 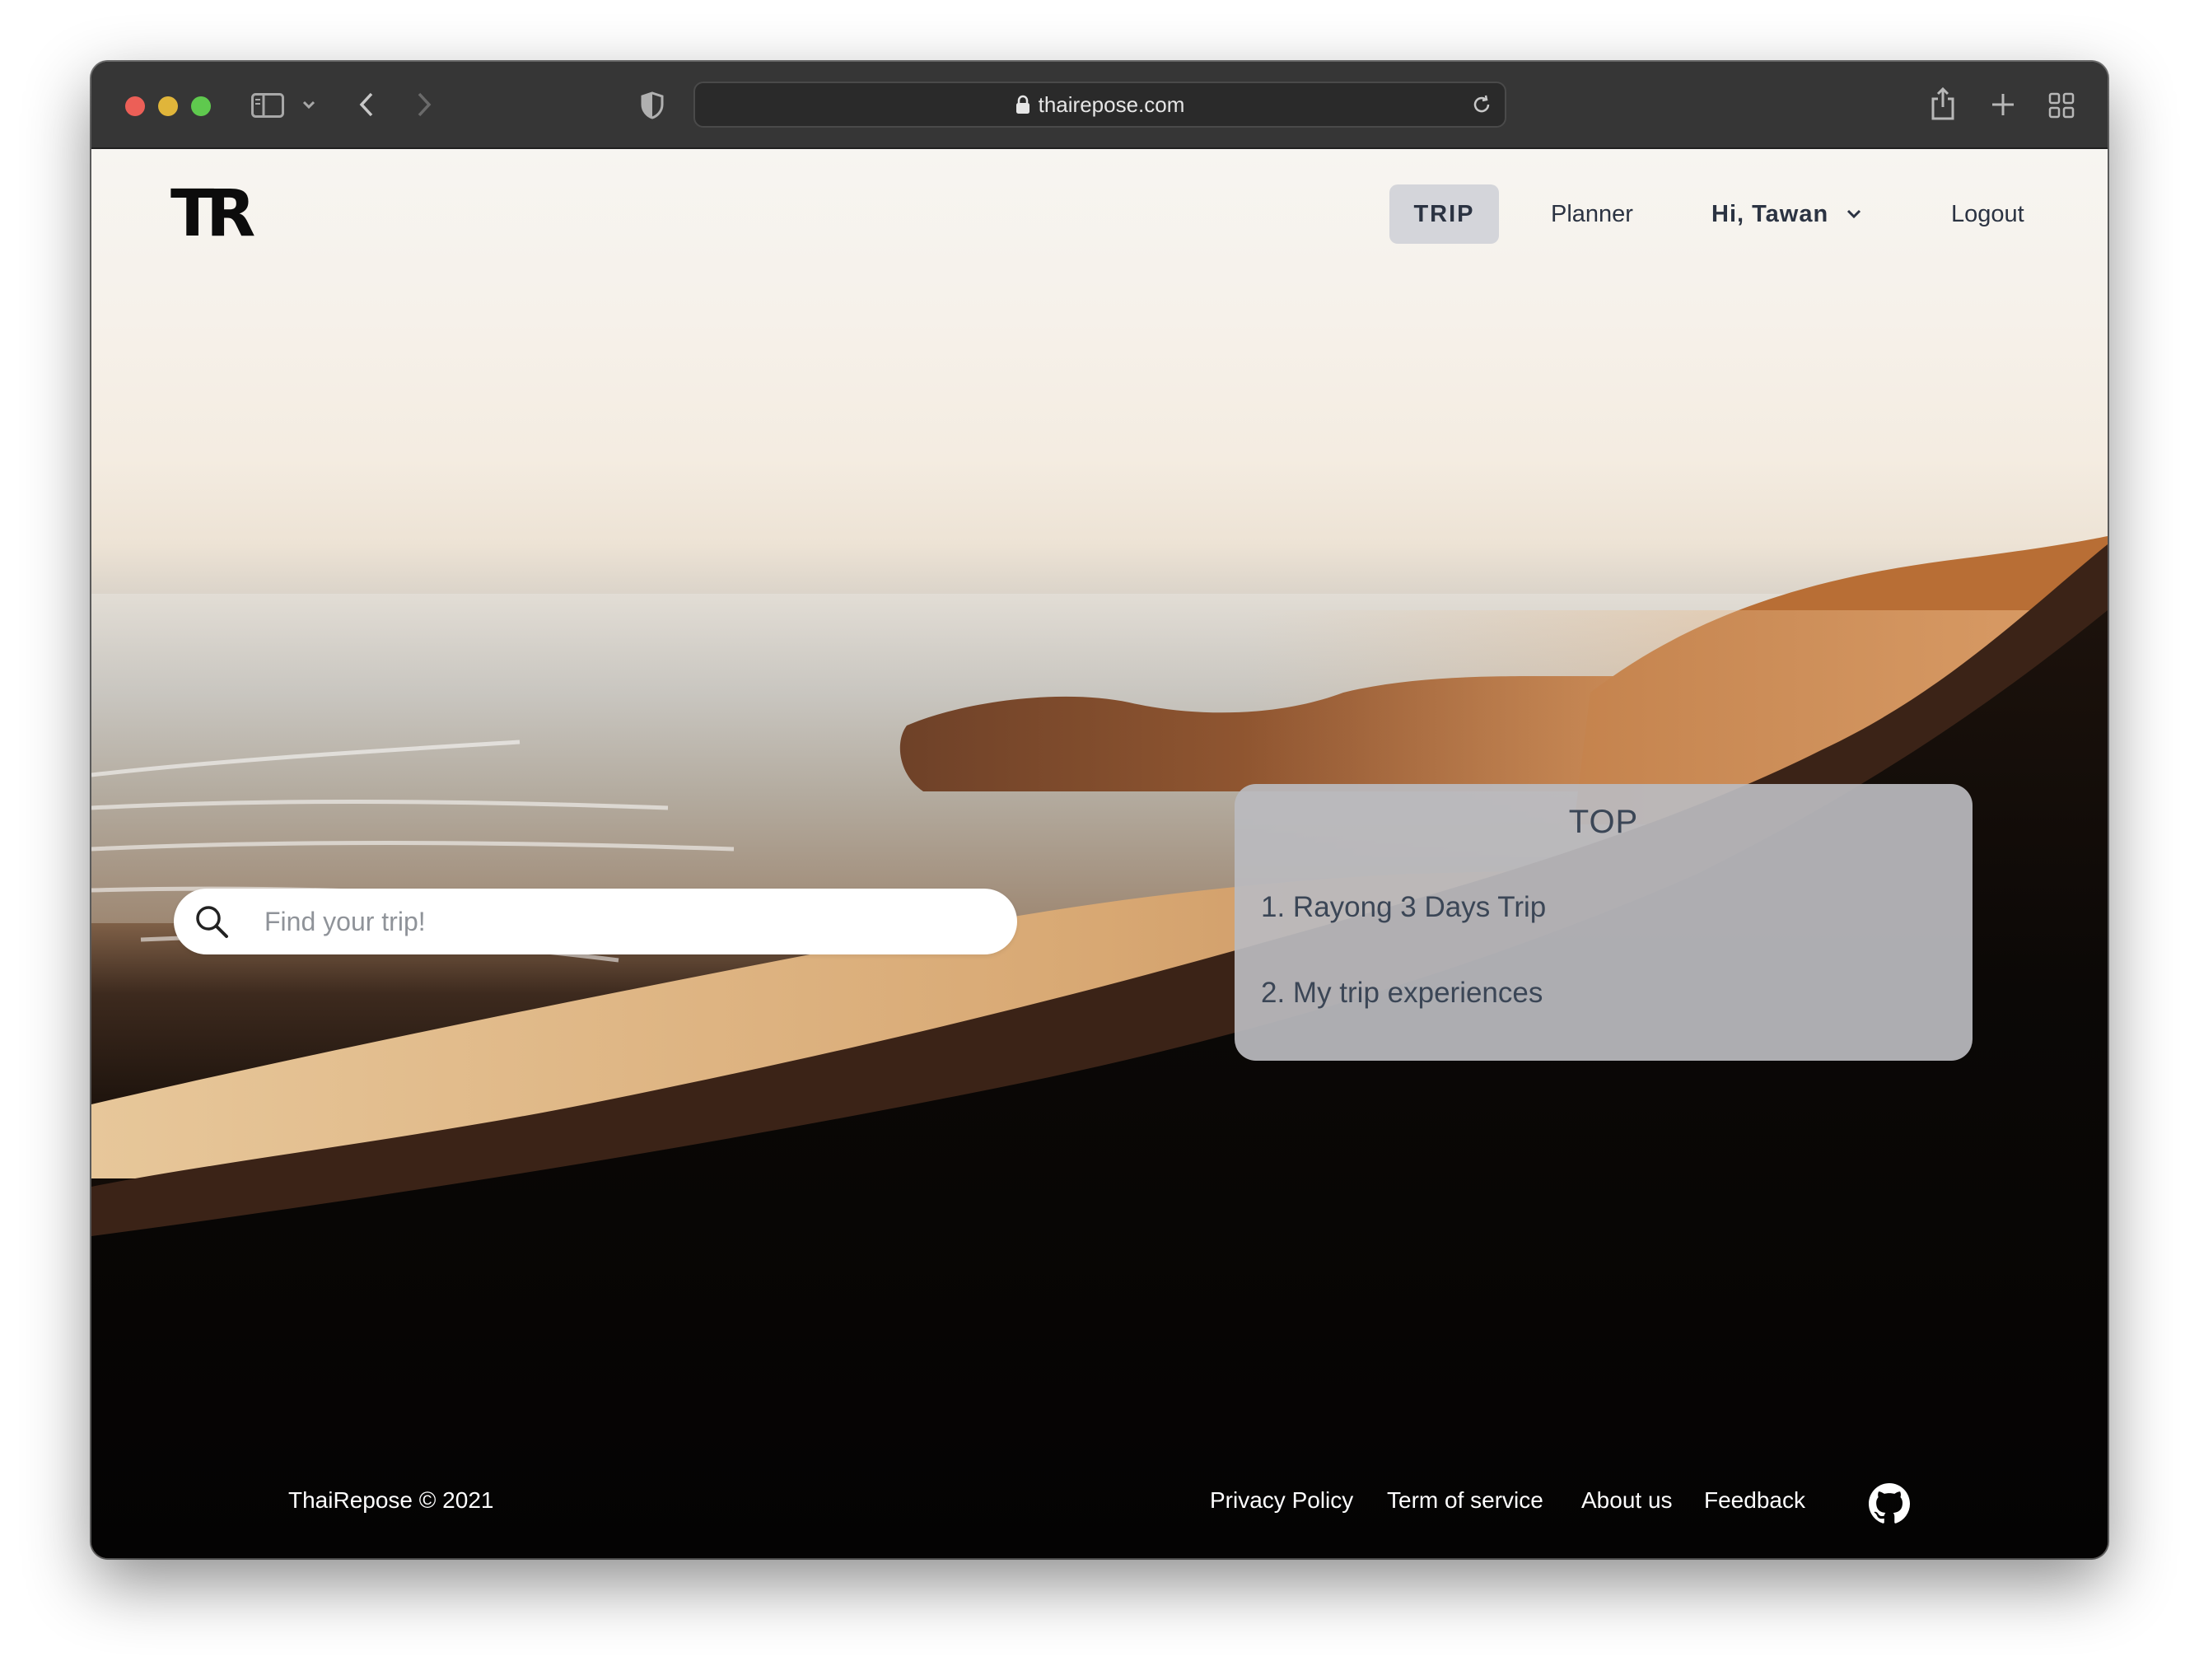 What do you see at coordinates (212, 923) in the screenshot?
I see `search-icon` at bounding box center [212, 923].